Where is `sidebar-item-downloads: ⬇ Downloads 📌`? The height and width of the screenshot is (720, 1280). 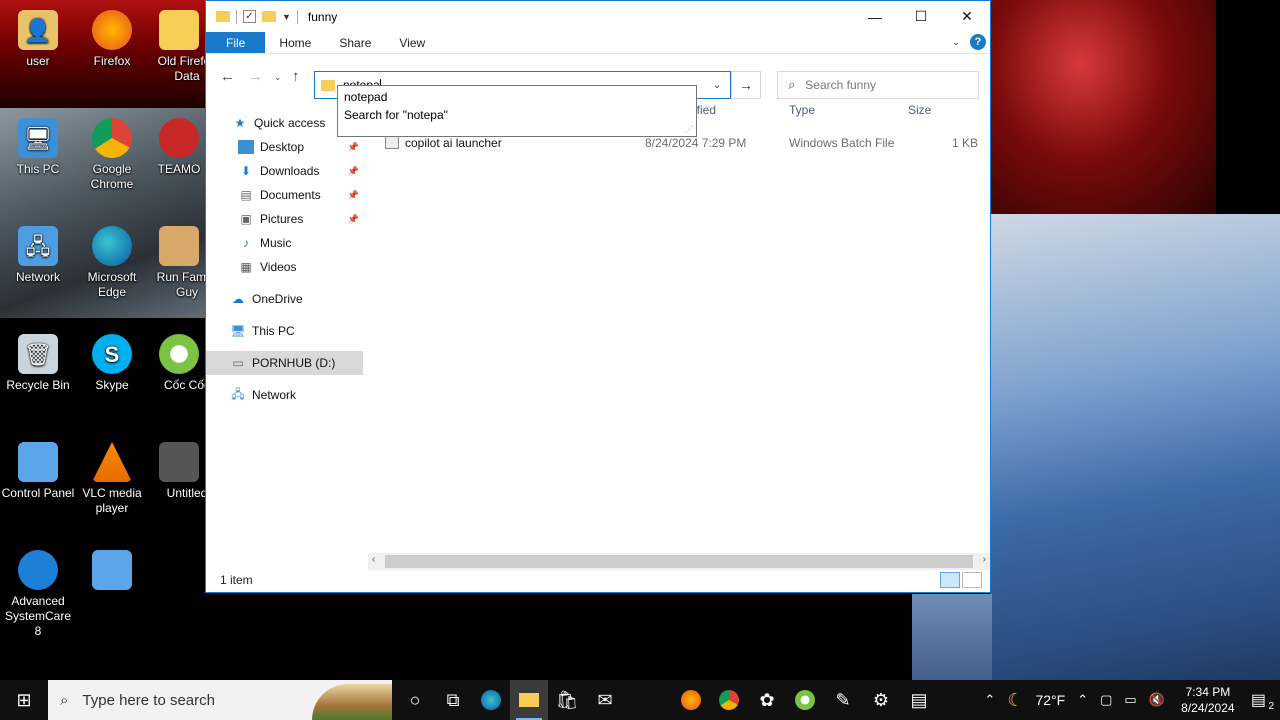 sidebar-item-downloads: ⬇ Downloads 📌 is located at coordinates (284, 171).